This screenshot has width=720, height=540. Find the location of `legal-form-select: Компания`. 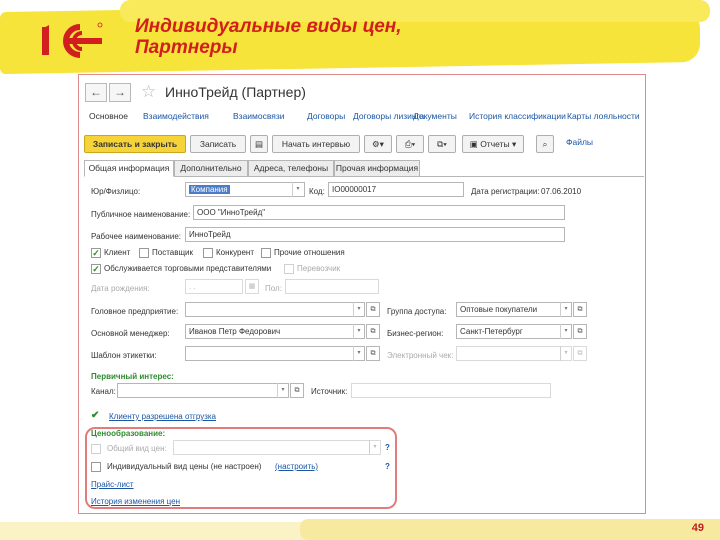

legal-form-select: Компания is located at coordinates (245, 189).